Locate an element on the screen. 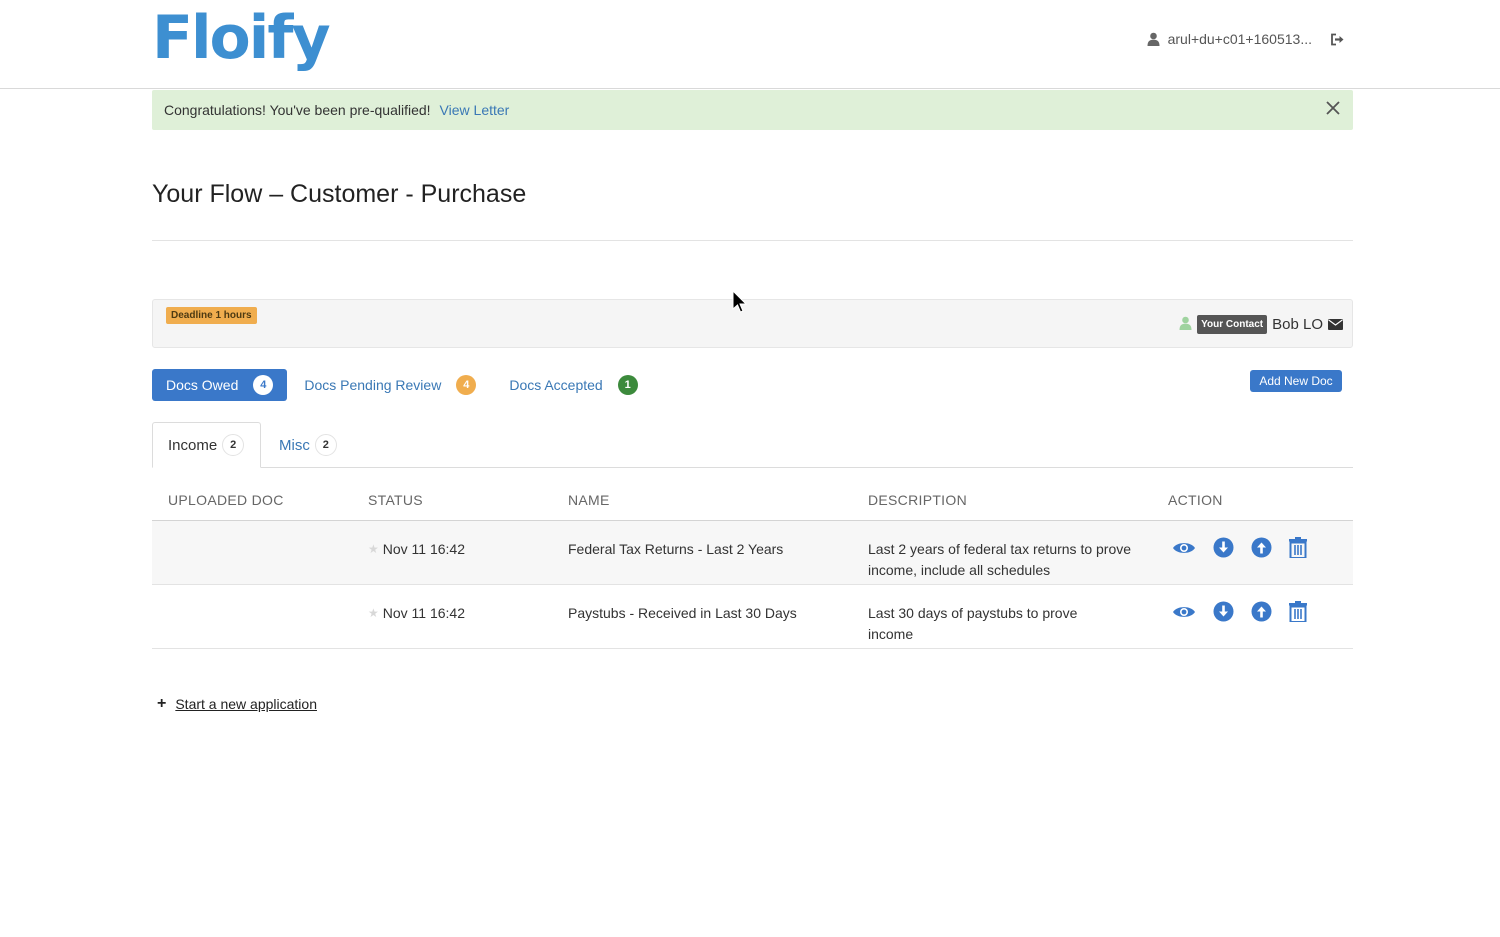  tab-label: Docs Accepted is located at coordinates (556, 385).